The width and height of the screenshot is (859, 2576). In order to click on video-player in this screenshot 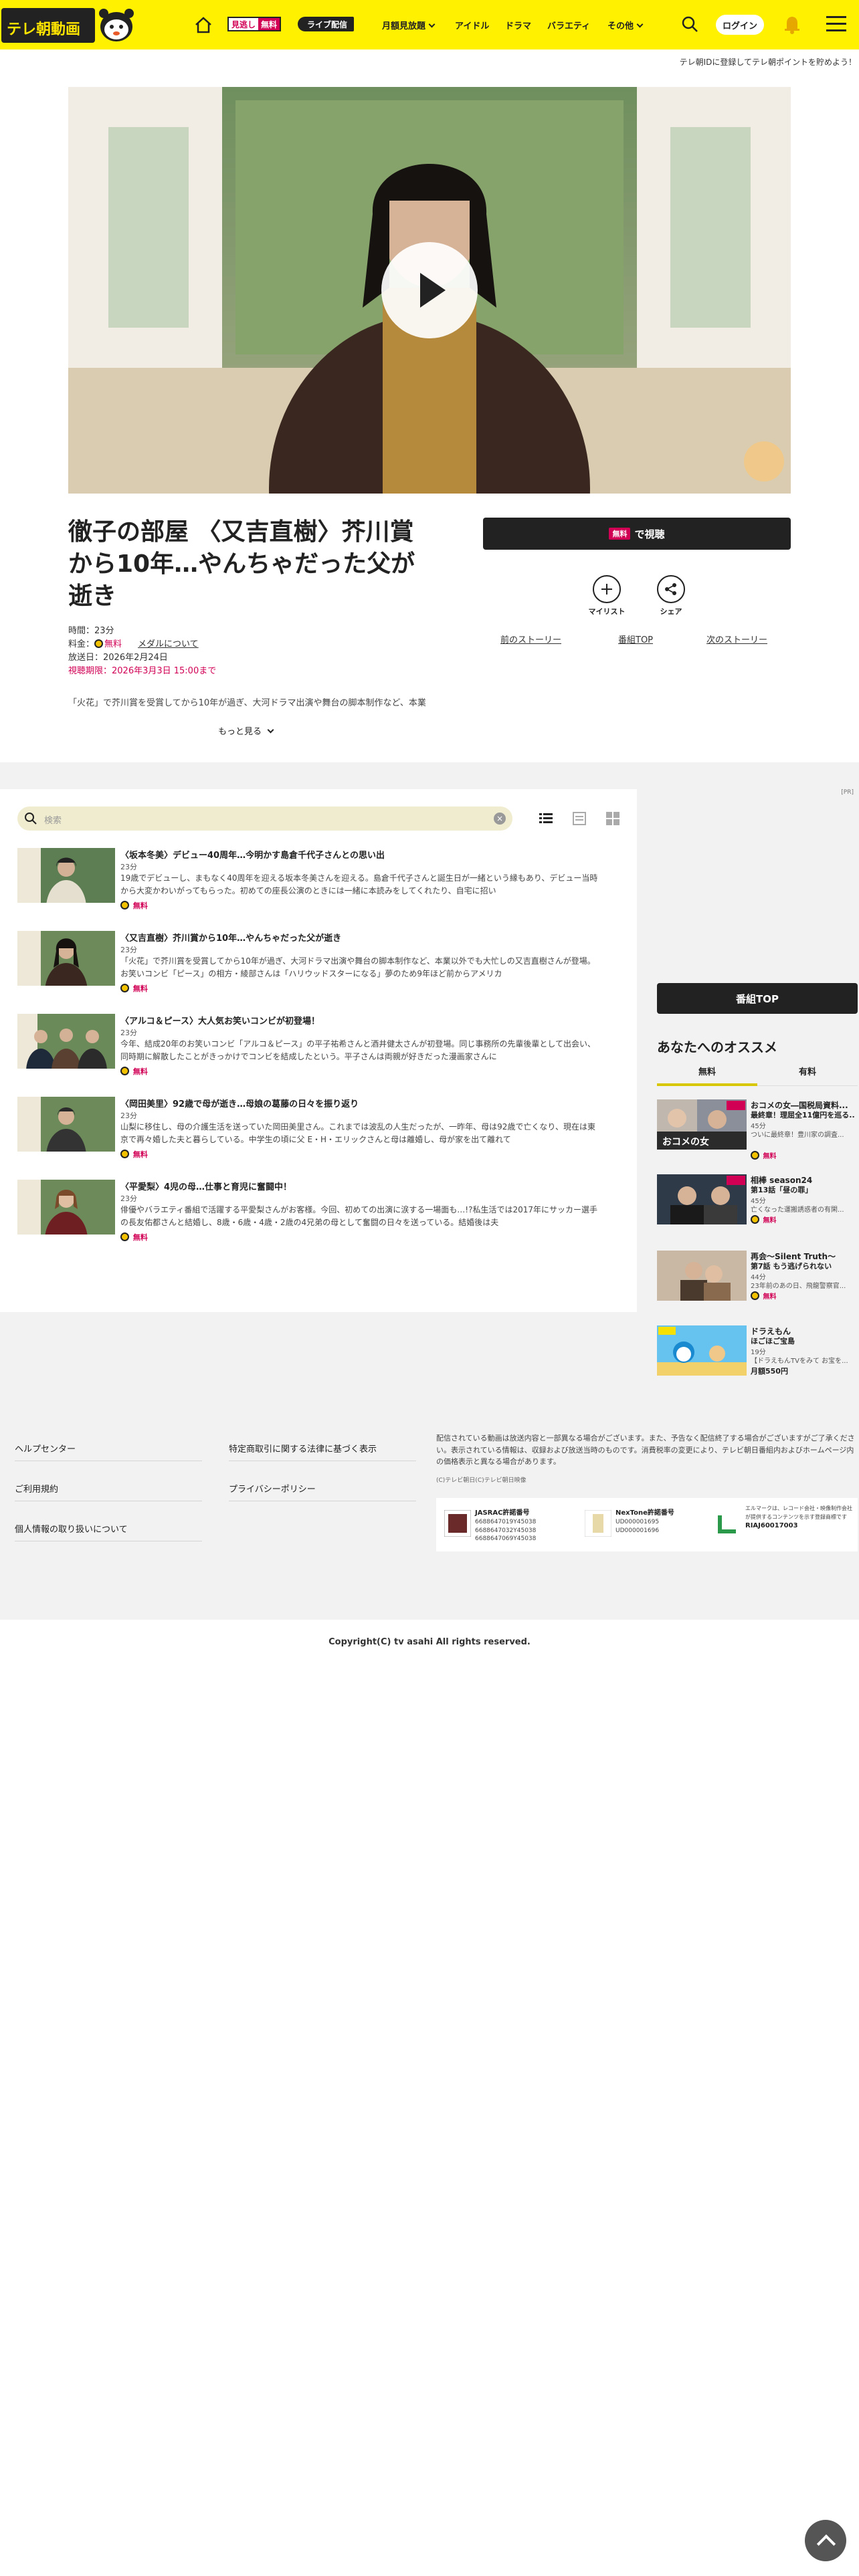, I will do `click(429, 290)`.